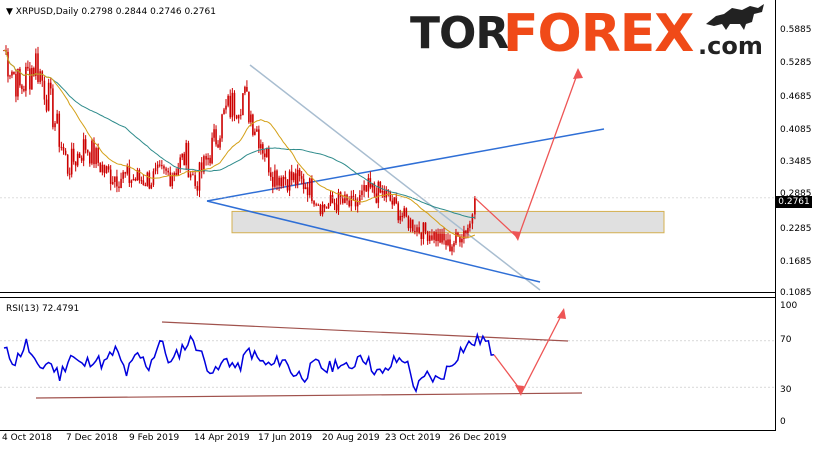 This screenshot has width=815, height=449. Describe the element at coordinates (351, 438) in the screenshot. I see `x-tick: 20 Aug 2019` at that location.